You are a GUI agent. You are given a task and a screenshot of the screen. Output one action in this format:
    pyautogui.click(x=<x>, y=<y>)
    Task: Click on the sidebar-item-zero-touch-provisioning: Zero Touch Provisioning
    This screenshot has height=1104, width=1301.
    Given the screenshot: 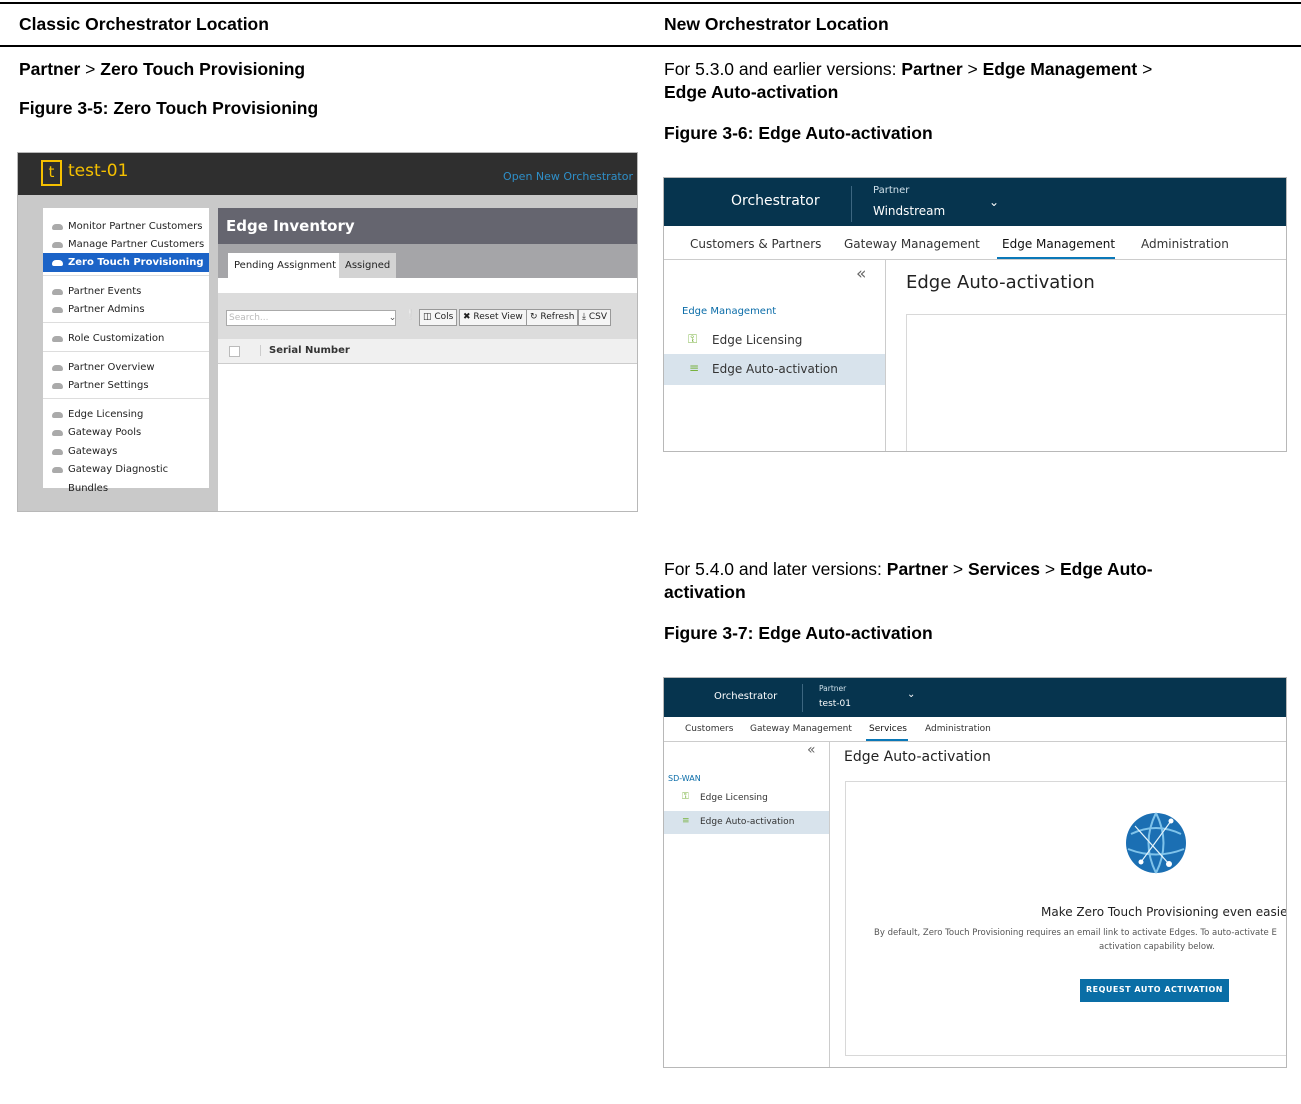 What is the action you would take?
    pyautogui.click(x=126, y=262)
    